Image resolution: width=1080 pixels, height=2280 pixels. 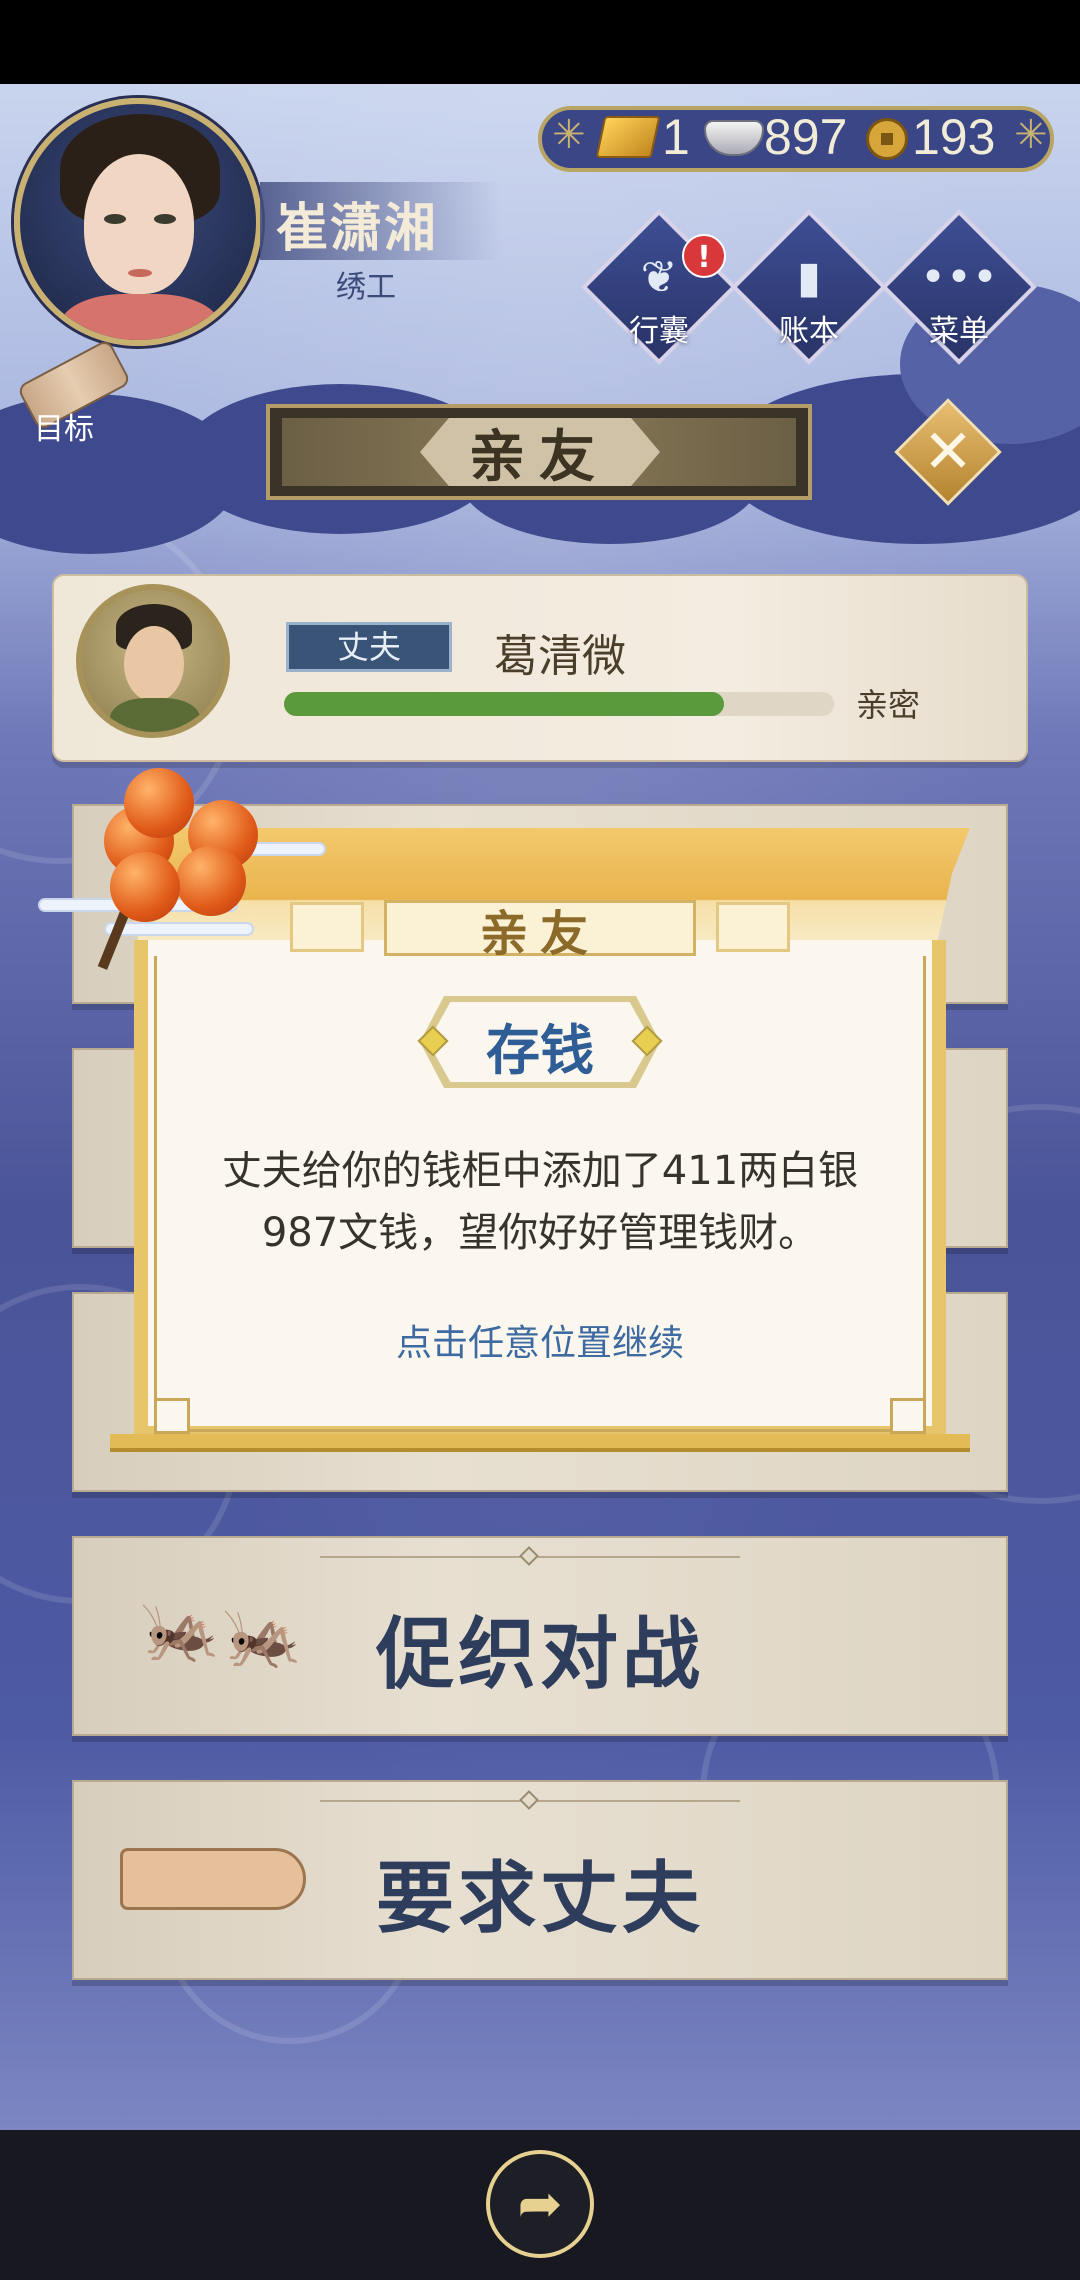 What do you see at coordinates (959, 331) in the screenshot?
I see `menu-label: 菜单` at bounding box center [959, 331].